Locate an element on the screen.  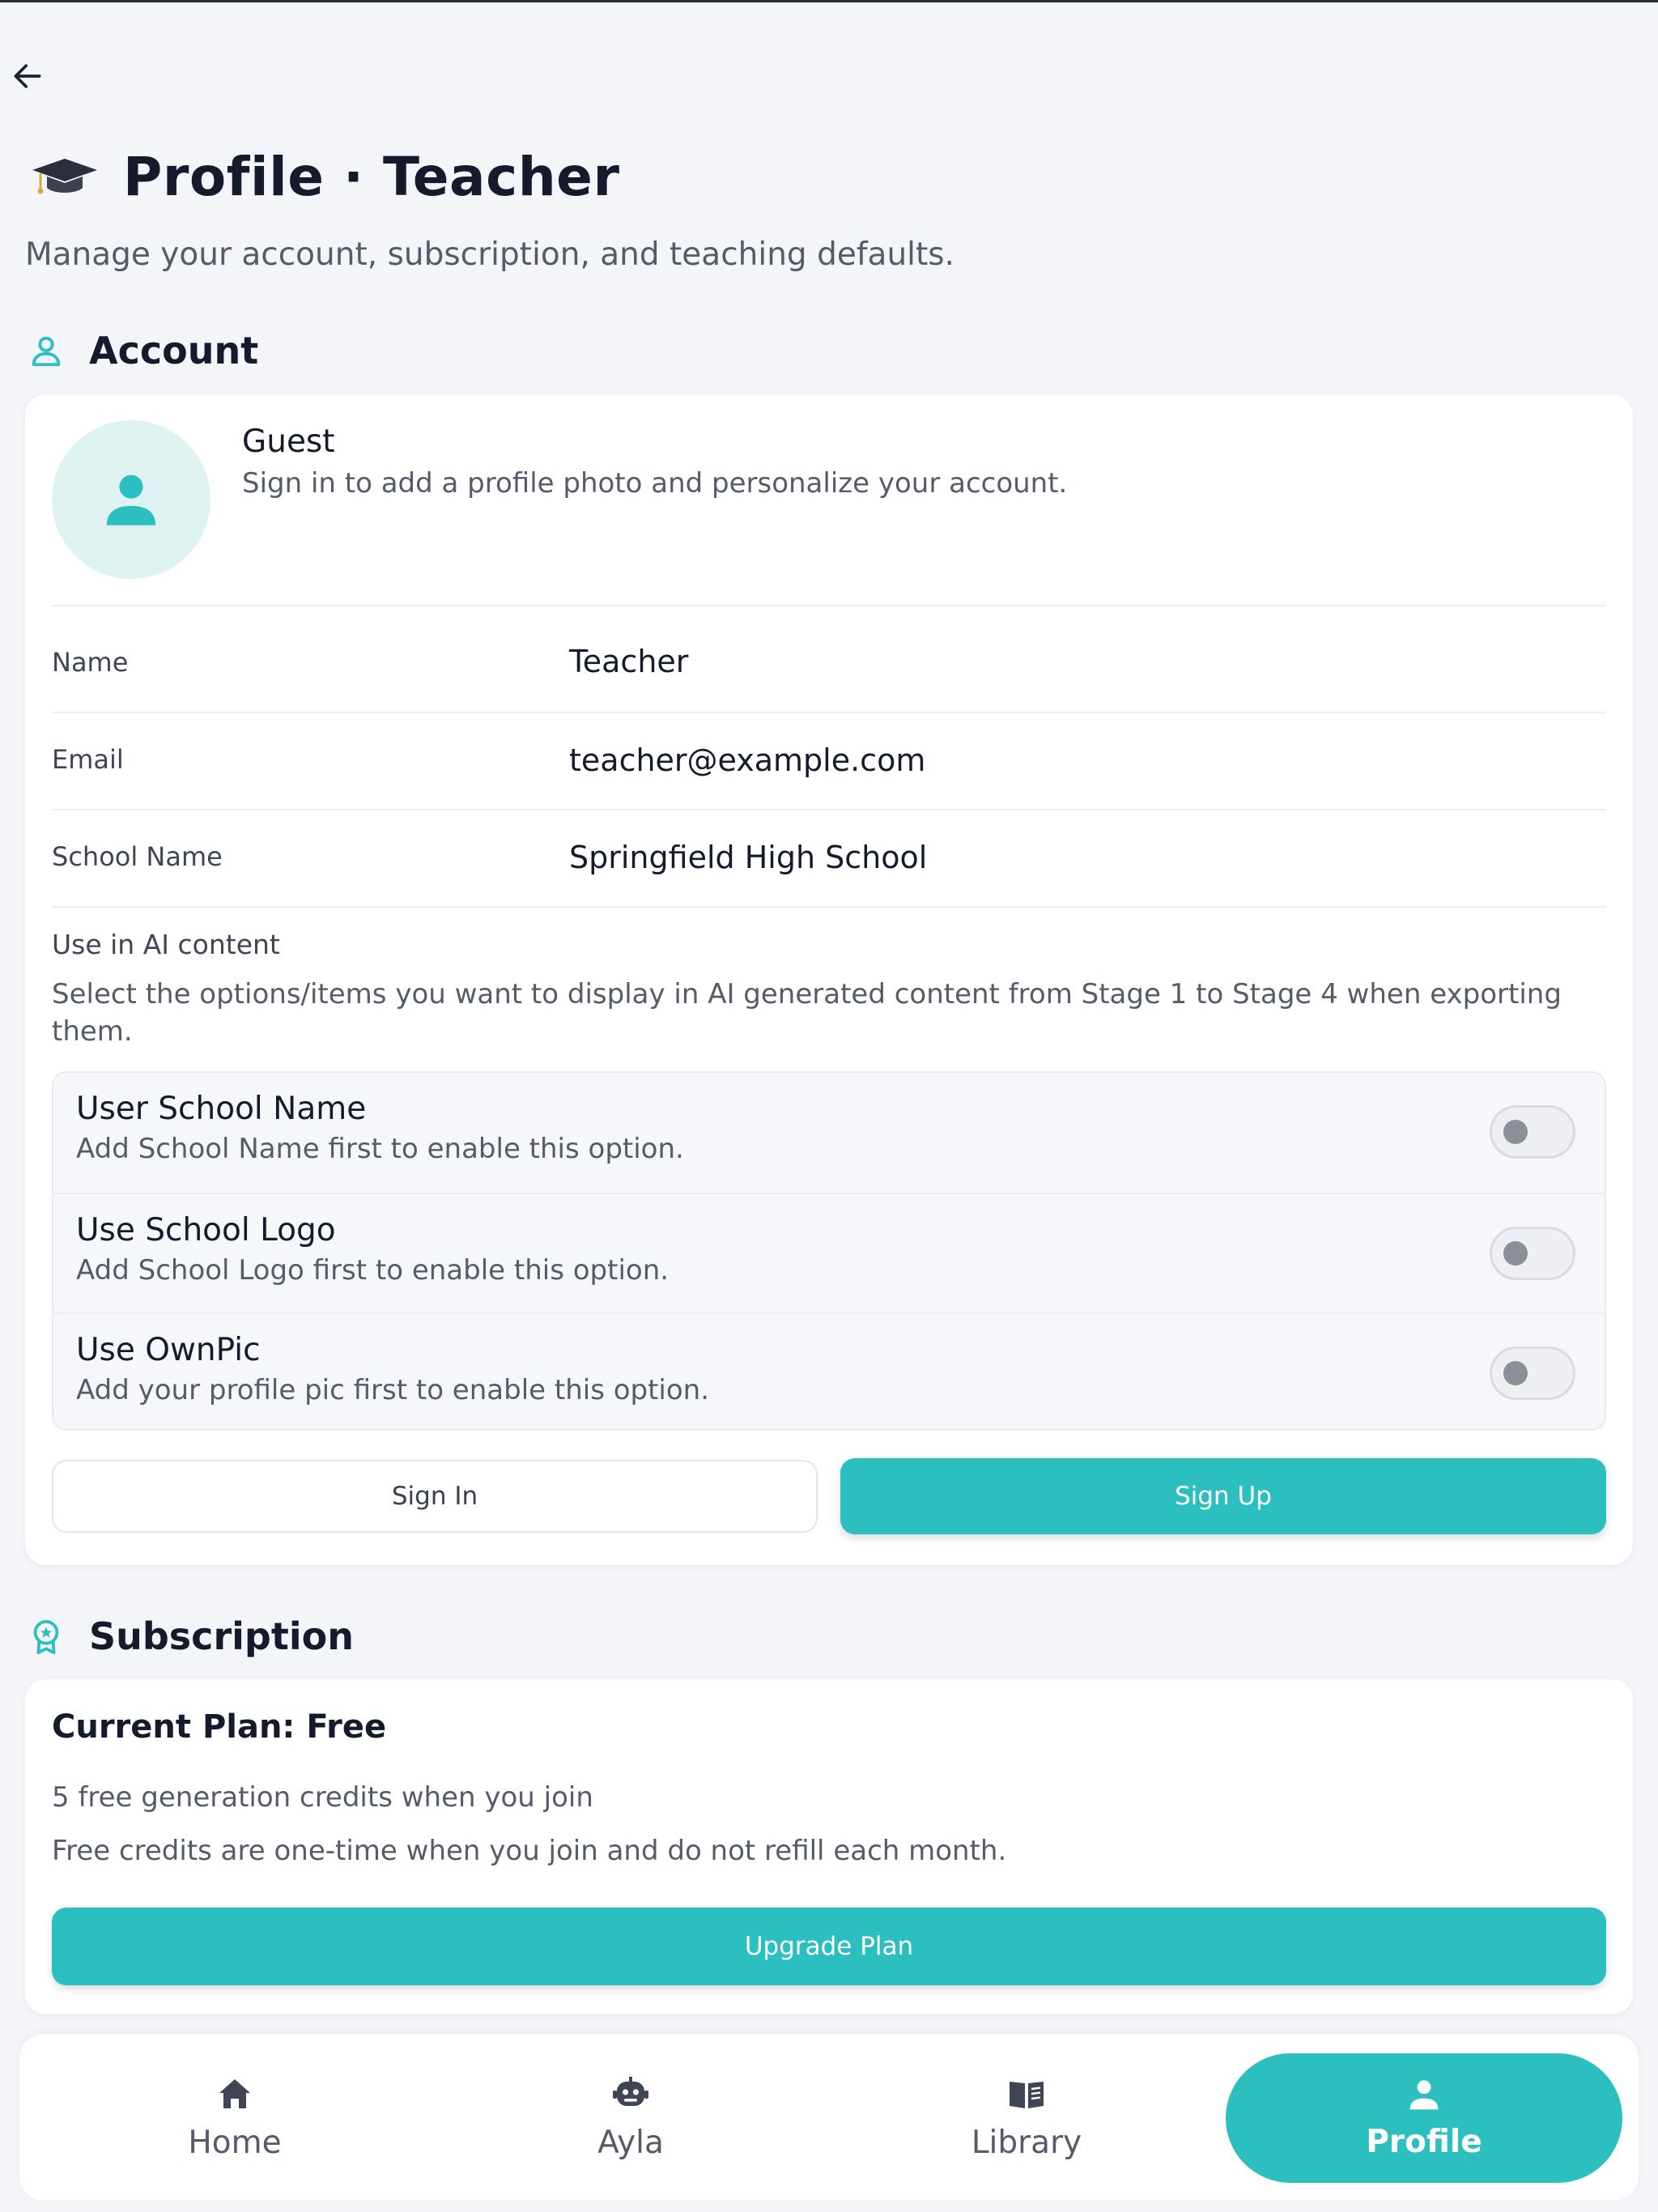
school-name-label: School Name is located at coordinates (137, 857).